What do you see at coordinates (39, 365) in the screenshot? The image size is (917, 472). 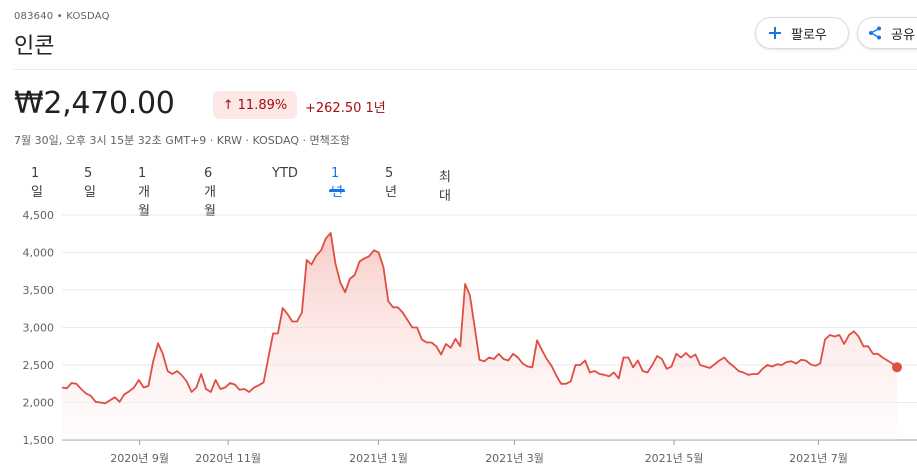 I see `y-tick-label: 2,500` at bounding box center [39, 365].